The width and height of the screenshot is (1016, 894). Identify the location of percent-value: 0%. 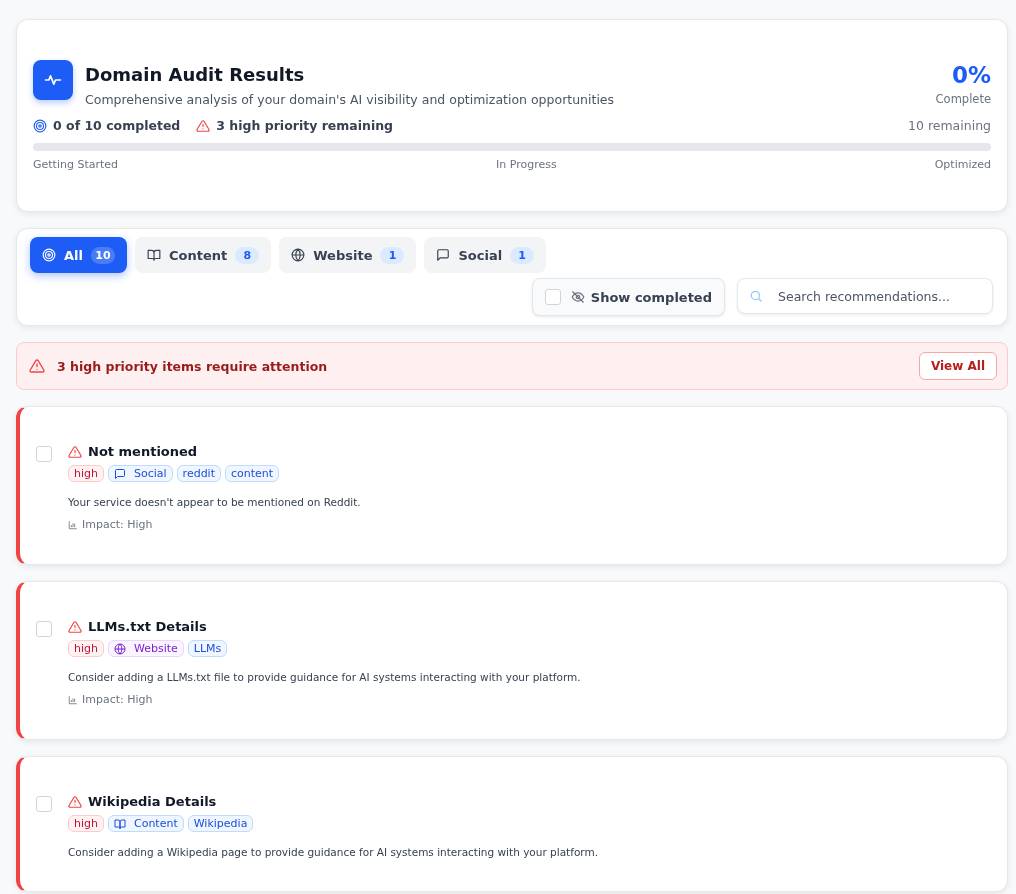
(970, 75).